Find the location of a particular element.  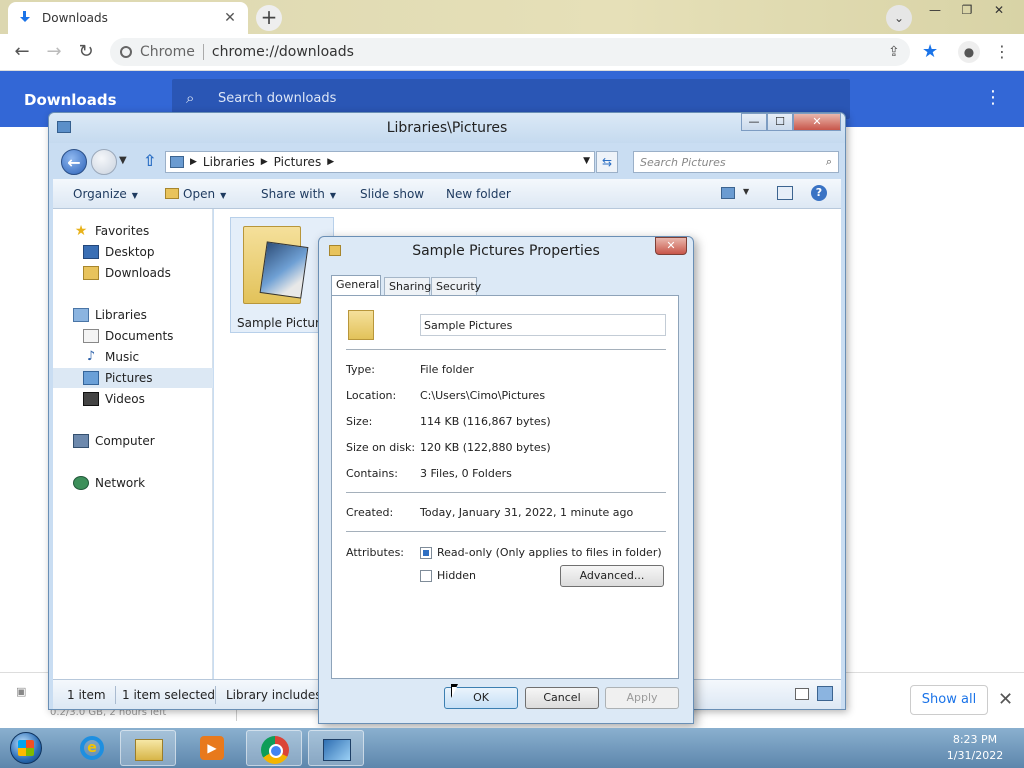

change-view-icon is located at coordinates (728, 193).